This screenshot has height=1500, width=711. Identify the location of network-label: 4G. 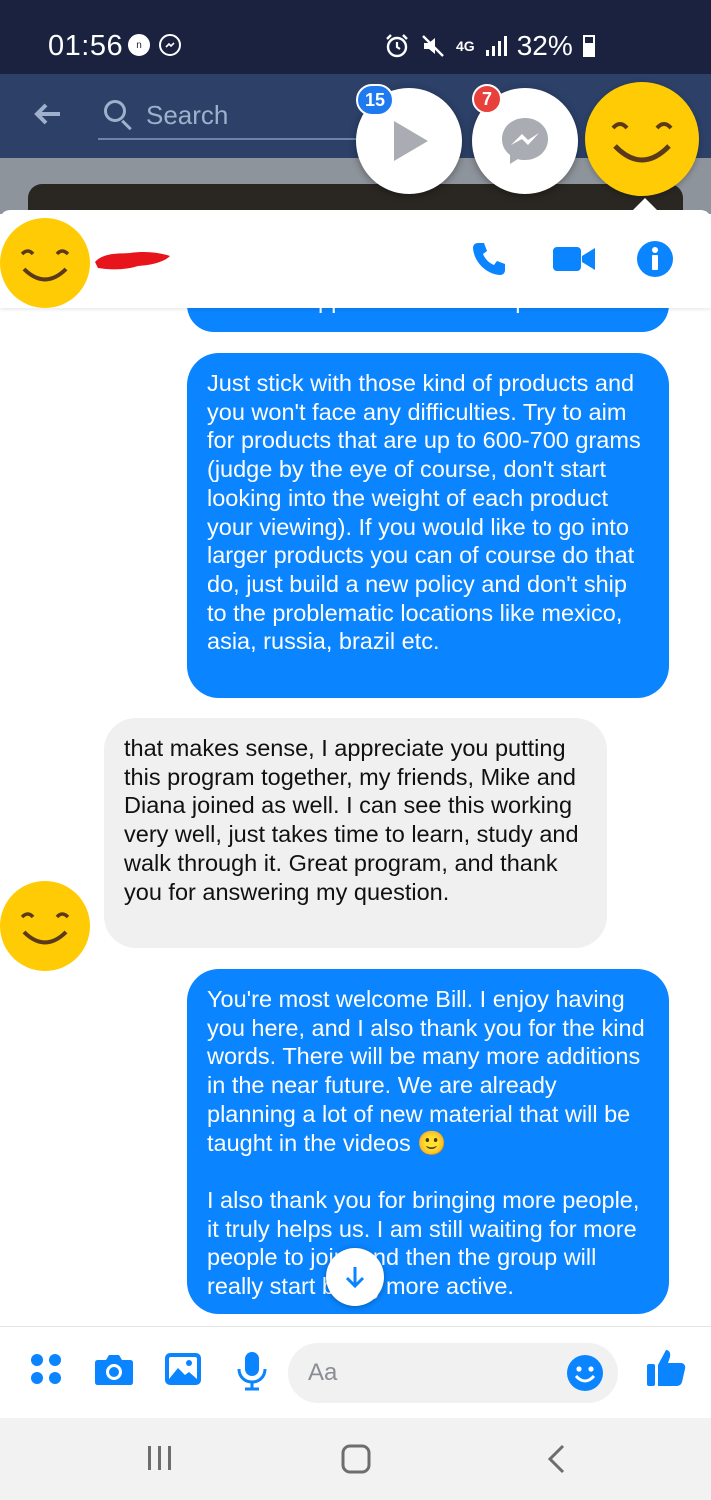
(465, 46).